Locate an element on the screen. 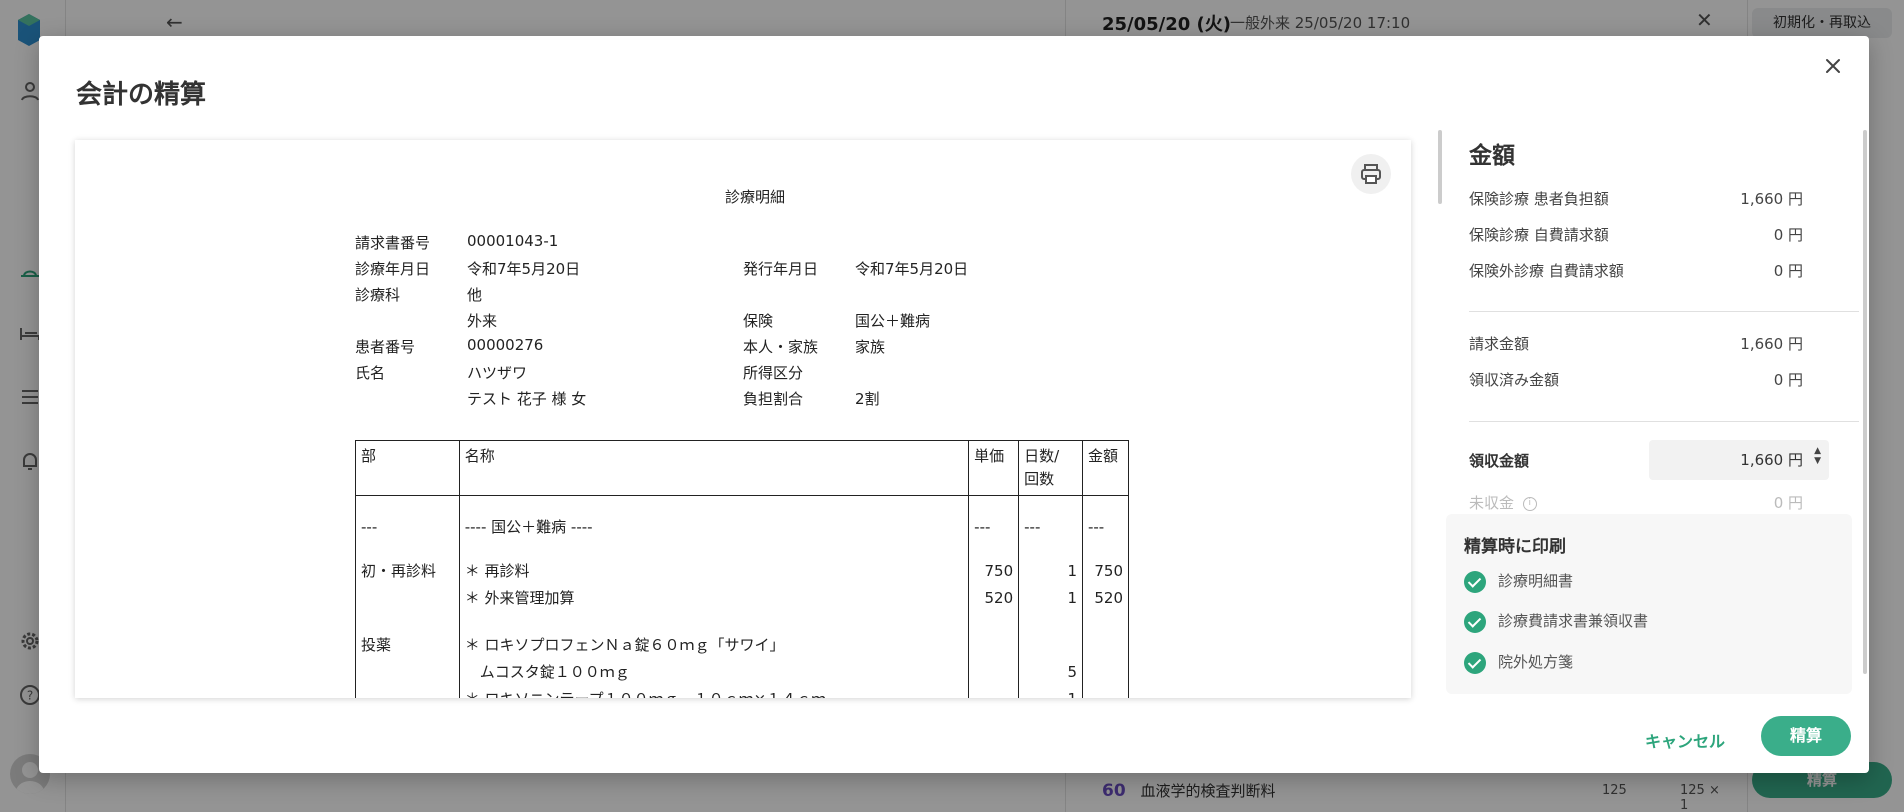 This screenshot has height=812, width=1904. statement-title: 診療明細 is located at coordinates (755, 197).